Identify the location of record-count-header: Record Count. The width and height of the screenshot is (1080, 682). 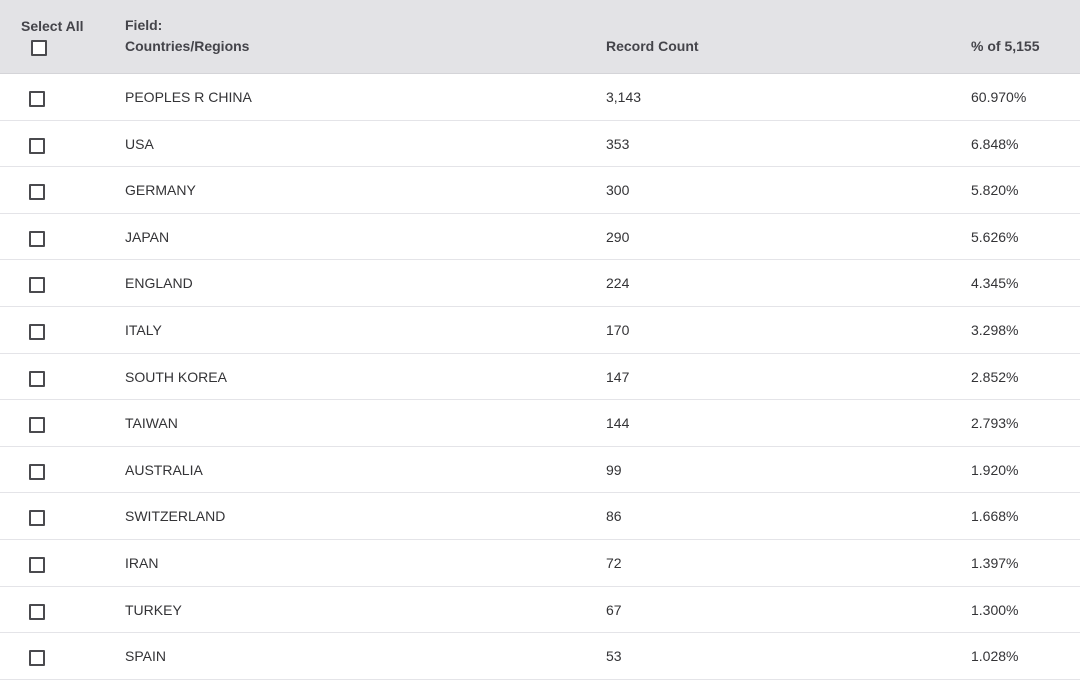
(652, 46).